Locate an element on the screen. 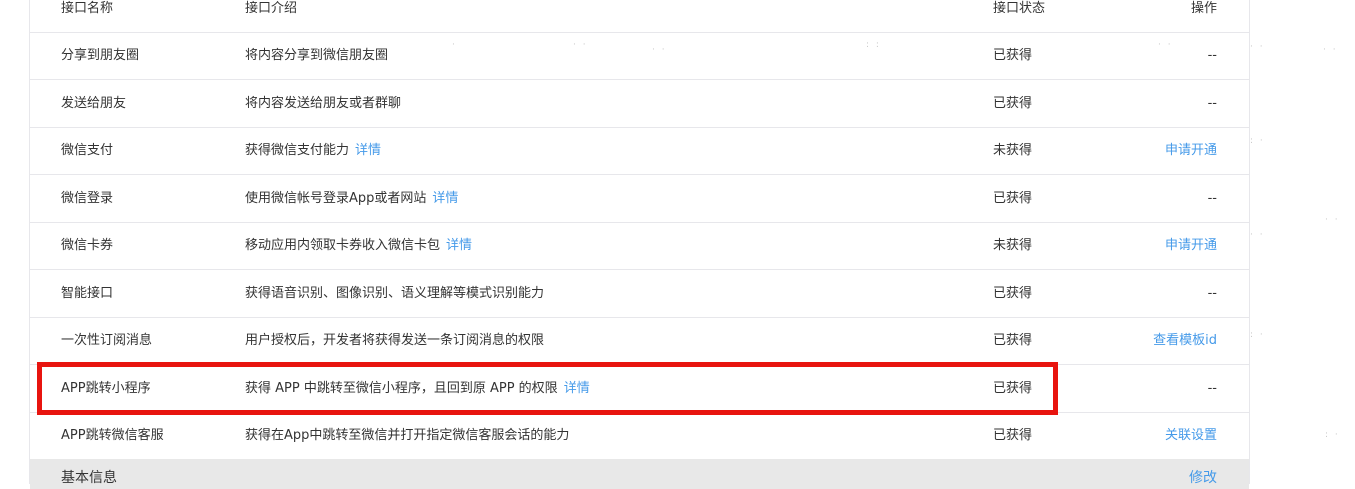 The height and width of the screenshot is (489, 1355). description-text: 获得 APP 中跳转至微信小程序，且回到原 APP 的权限 is located at coordinates (401, 388).